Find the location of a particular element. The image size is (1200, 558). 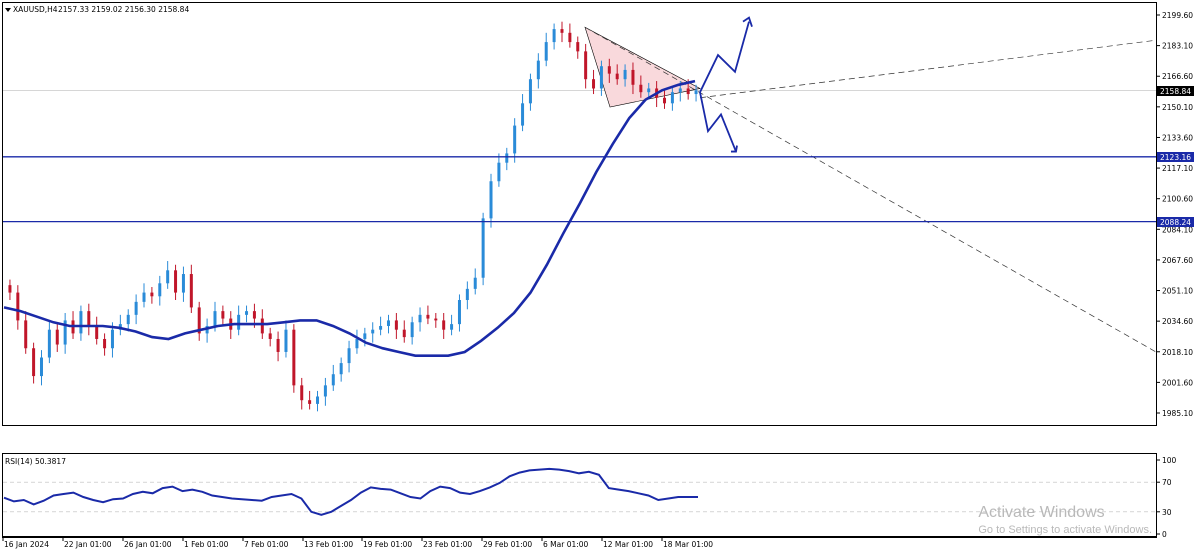

ohlc-label: 2157.33 2159.02 2156.30 2158.84 is located at coordinates (123, 9).